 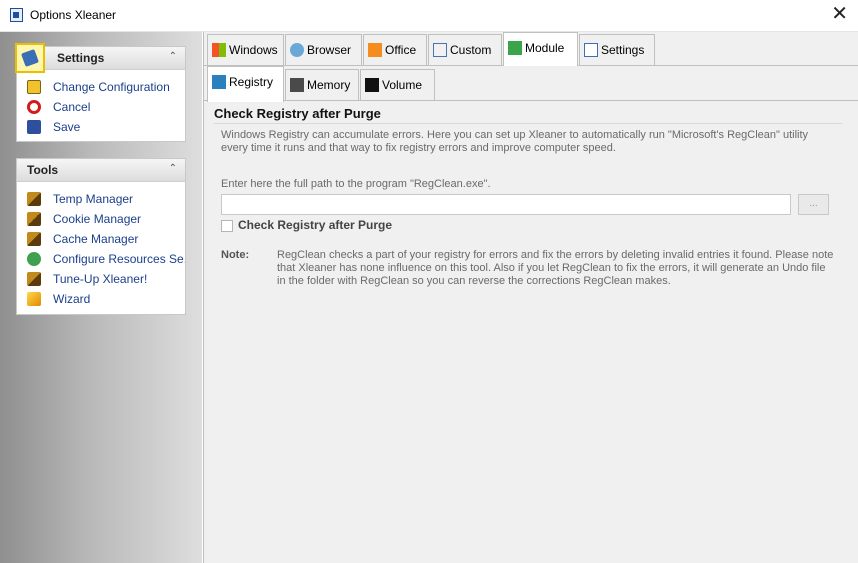 I want to click on tab-custom-label: Custom, so click(x=471, y=50).